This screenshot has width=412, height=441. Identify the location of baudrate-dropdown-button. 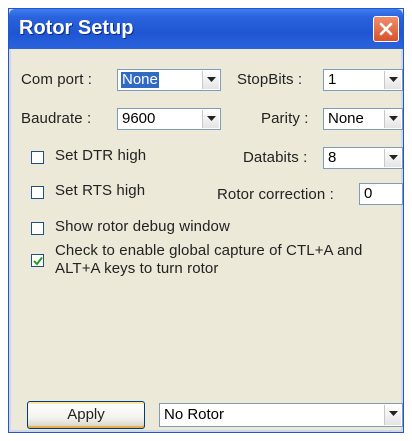
(210, 119).